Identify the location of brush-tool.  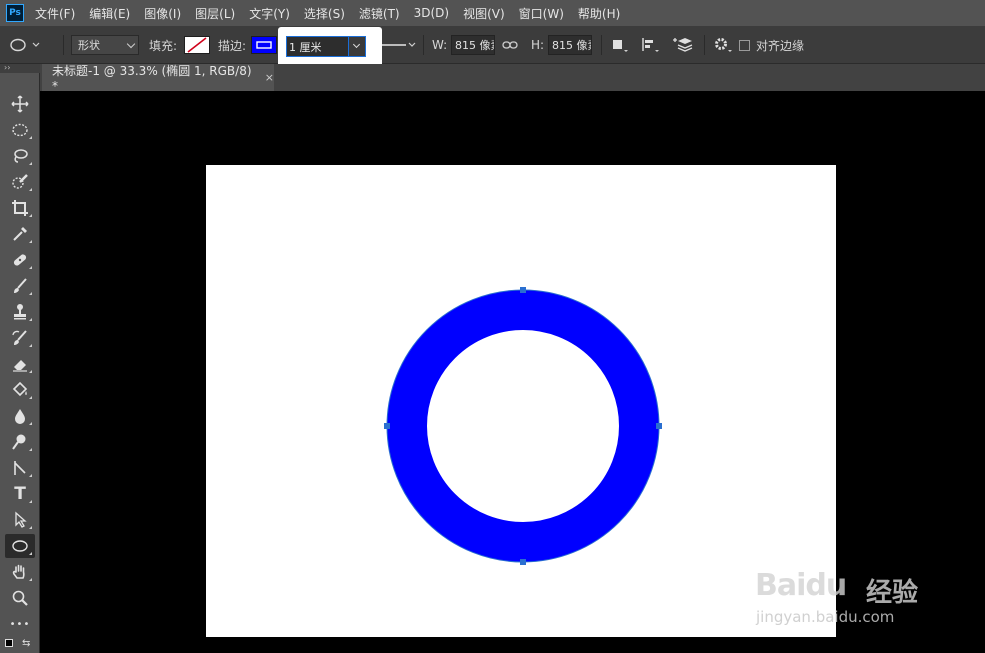
(20, 286).